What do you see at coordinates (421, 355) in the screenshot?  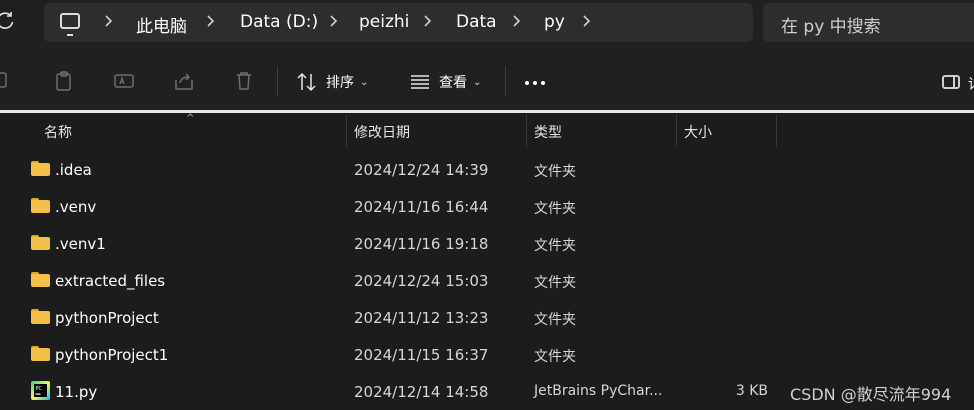 I see `file-modified: 2024/11/15 16:37` at bounding box center [421, 355].